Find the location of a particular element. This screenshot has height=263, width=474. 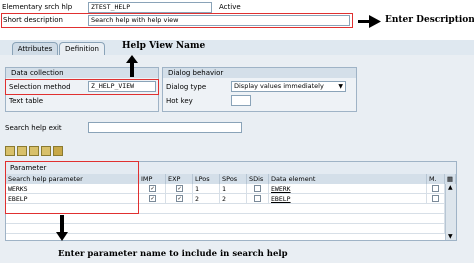

short-description-field: Search help with help view is located at coordinates (219, 20).